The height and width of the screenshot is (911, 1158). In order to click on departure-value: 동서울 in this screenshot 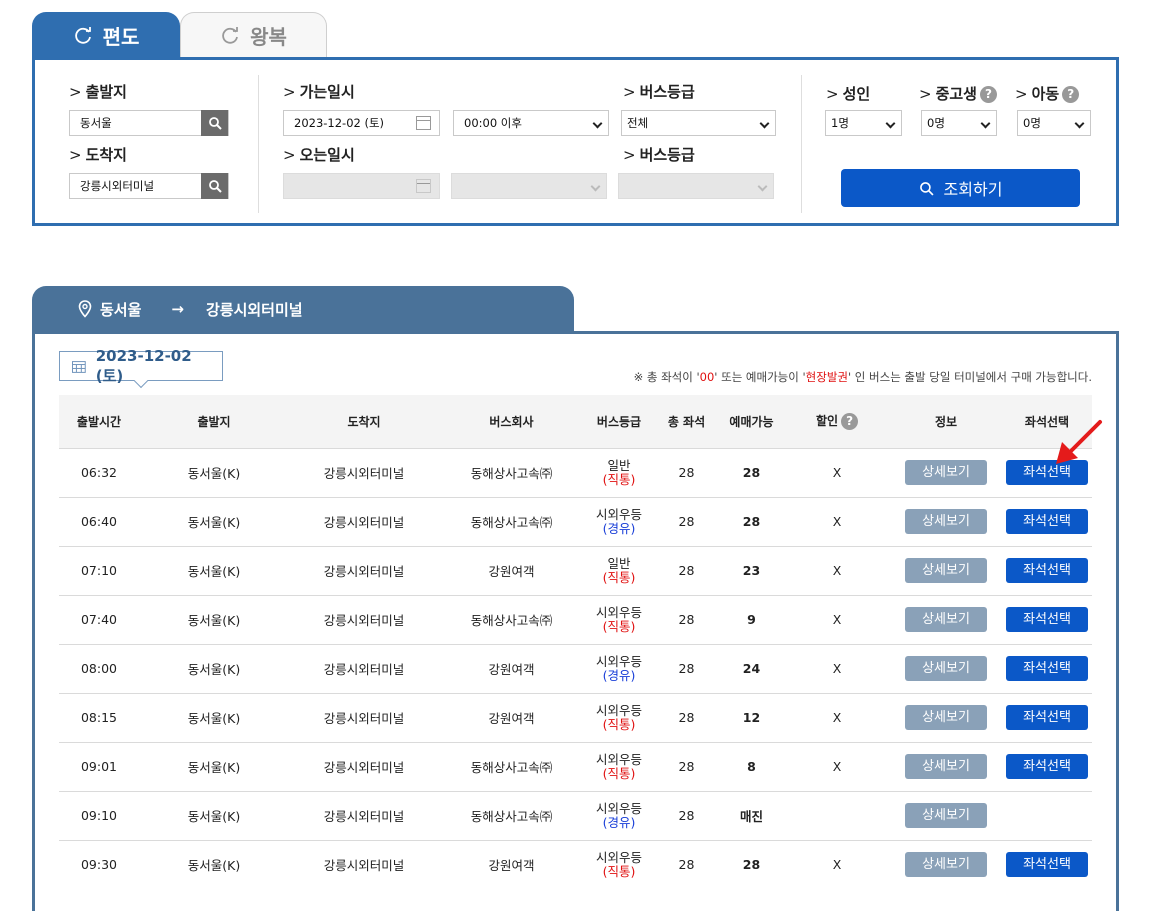, I will do `click(96, 123)`.